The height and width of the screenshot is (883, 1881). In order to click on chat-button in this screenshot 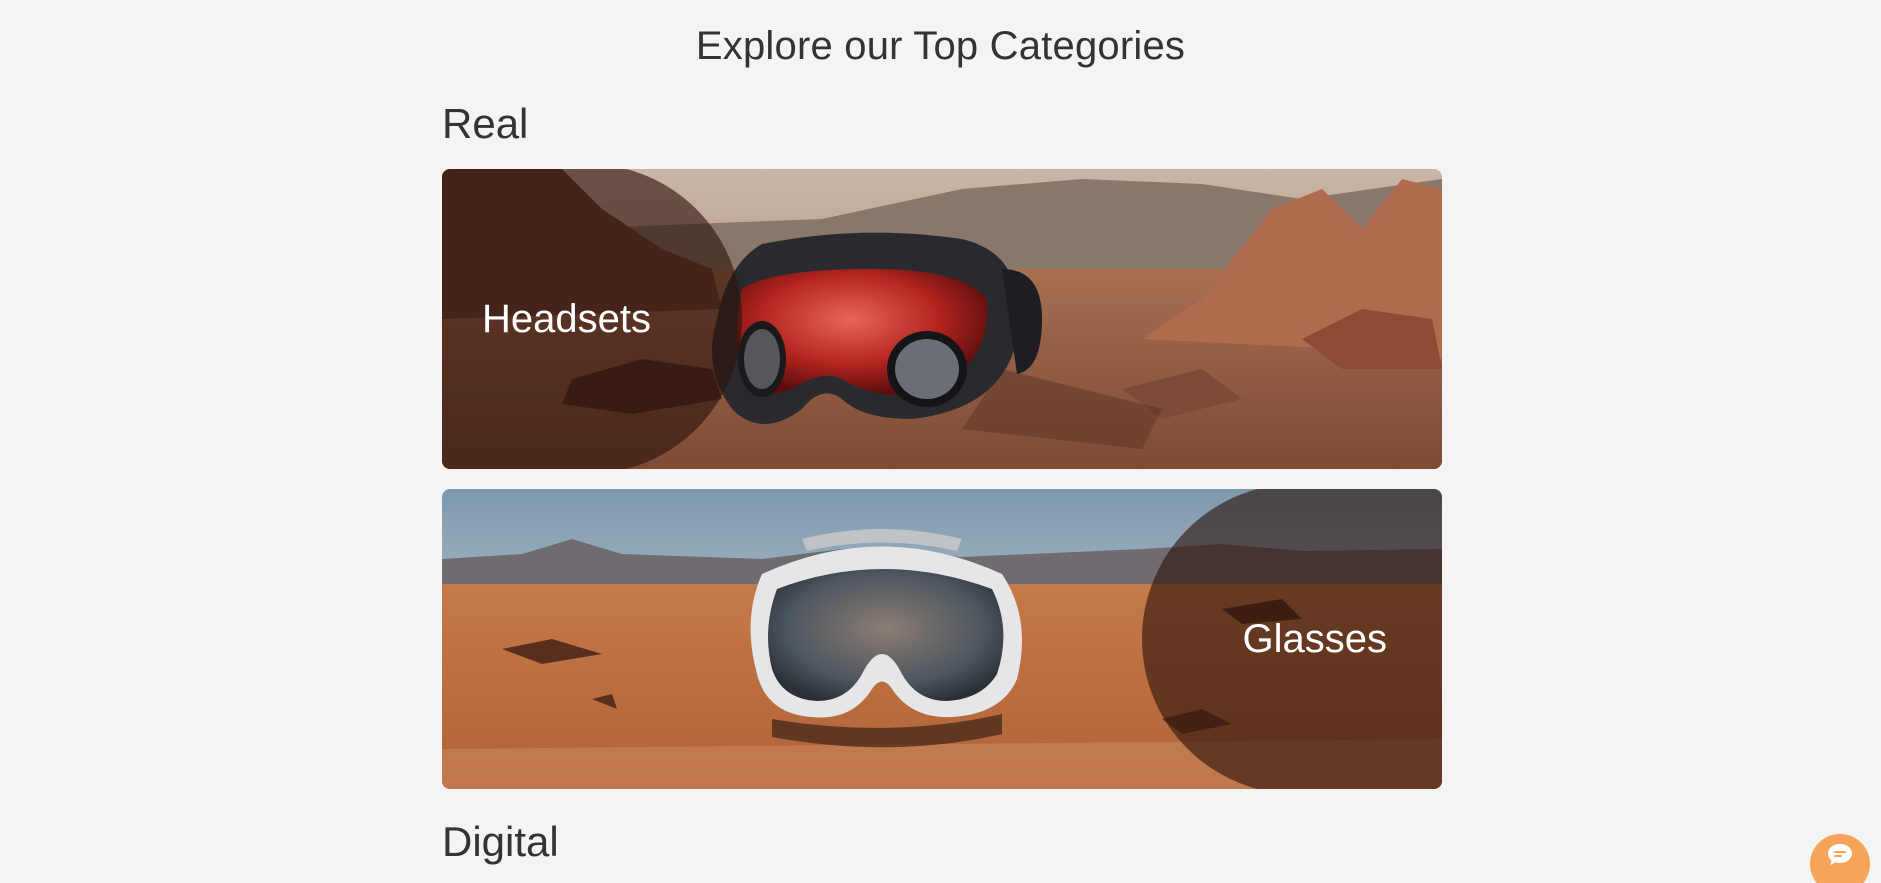, I will do `click(1840, 858)`.